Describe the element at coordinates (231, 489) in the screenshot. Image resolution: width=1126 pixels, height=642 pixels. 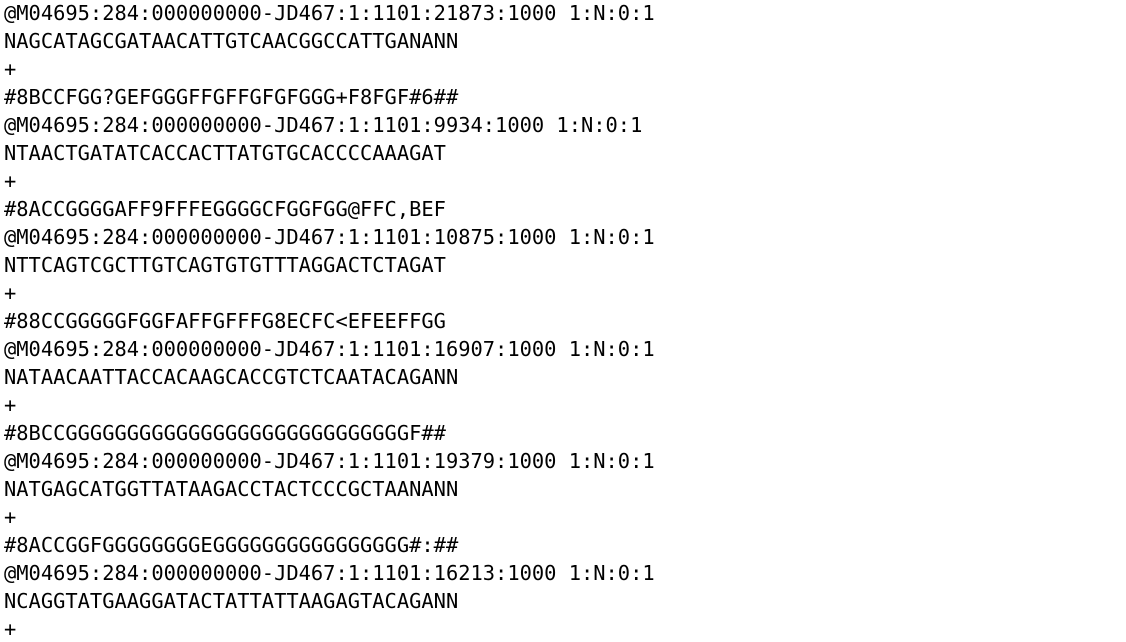
I see `read-sequence-line: NATGAGCATGGTTATAAGACCTACTCCCGCTAANANN` at that location.